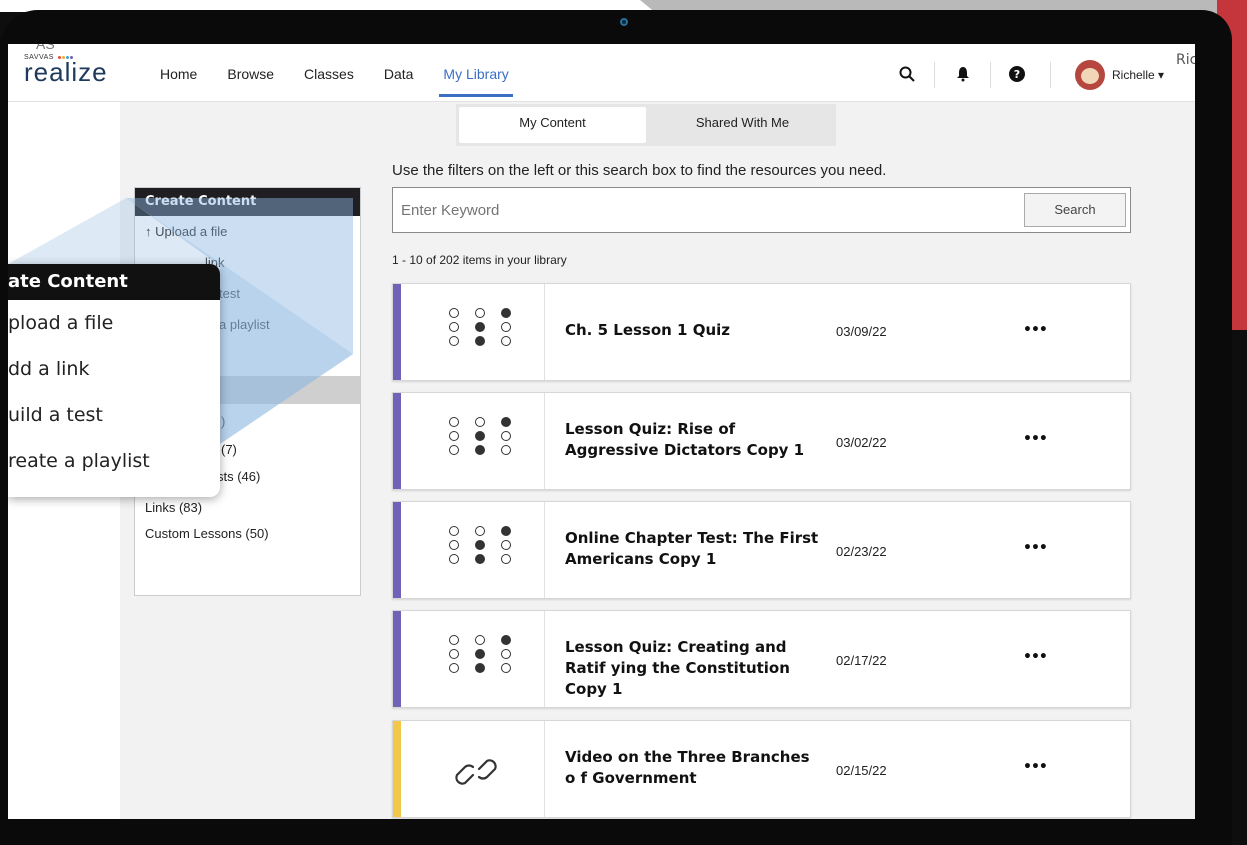 This screenshot has height=845, width=1247. Describe the element at coordinates (399, 84) in the screenshot. I see `nav-data: Data` at that location.